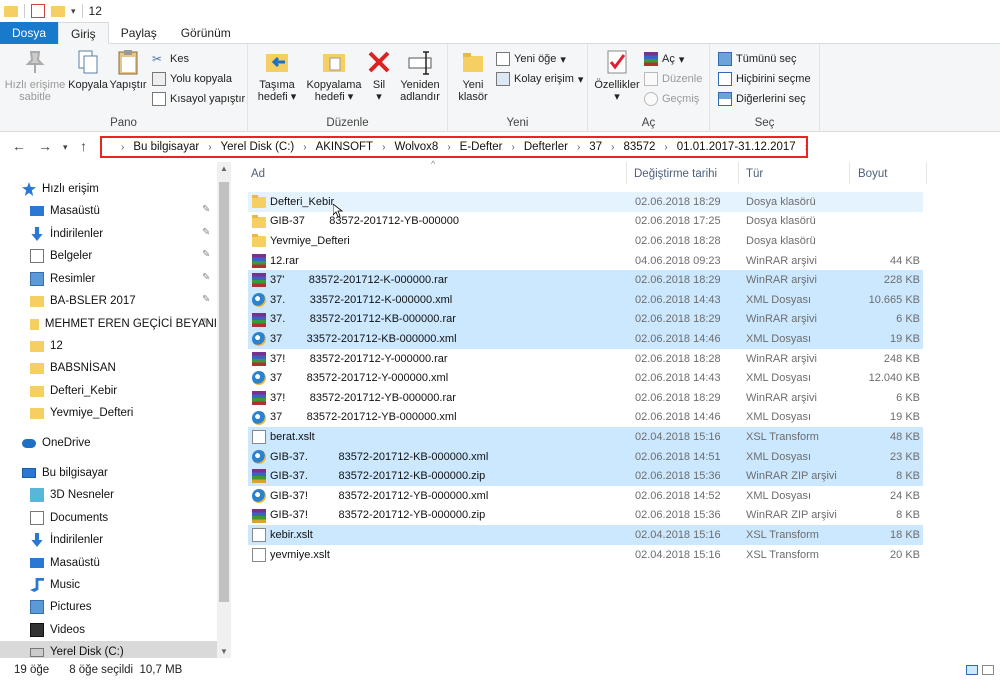 The height and width of the screenshot is (681, 1000). What do you see at coordinates (595, 147) in the screenshot?
I see `breadcrumb-item: 37` at bounding box center [595, 147].